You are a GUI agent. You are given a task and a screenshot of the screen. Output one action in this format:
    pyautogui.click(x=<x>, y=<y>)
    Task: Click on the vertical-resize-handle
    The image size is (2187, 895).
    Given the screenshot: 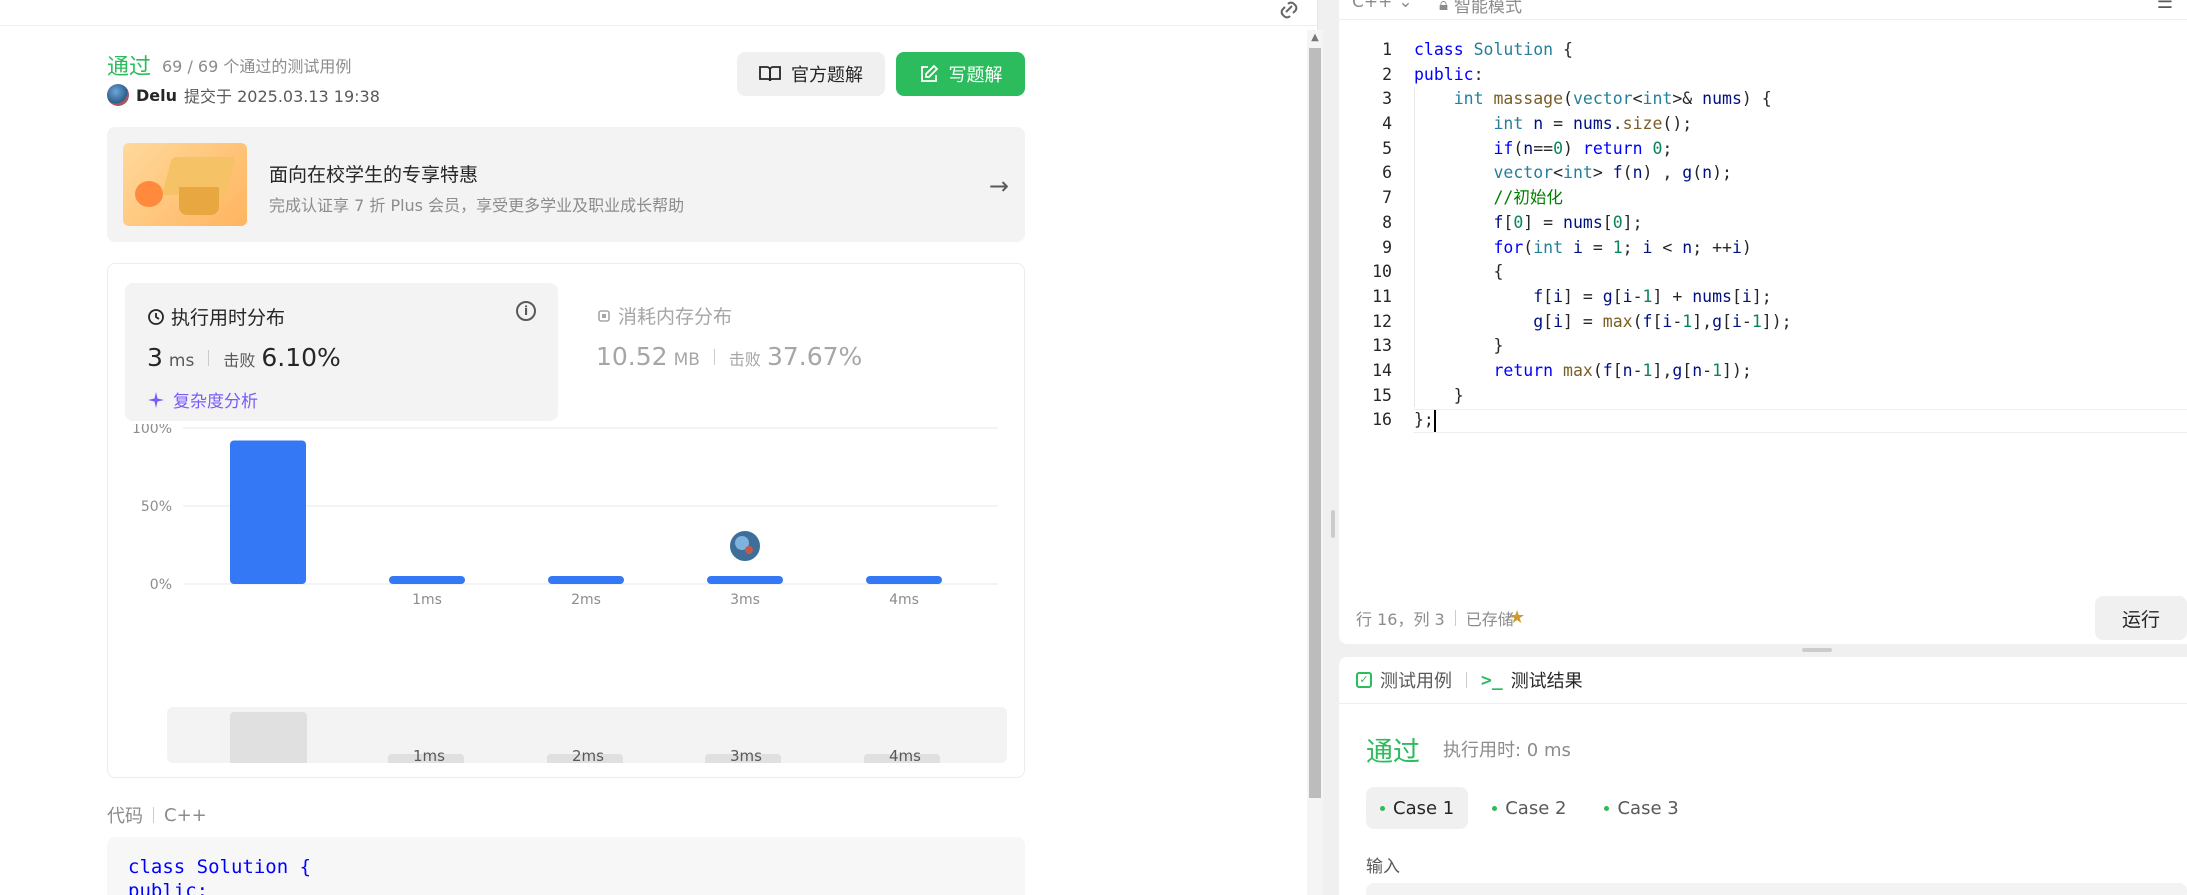 What is the action you would take?
    pyautogui.click(x=1333, y=524)
    